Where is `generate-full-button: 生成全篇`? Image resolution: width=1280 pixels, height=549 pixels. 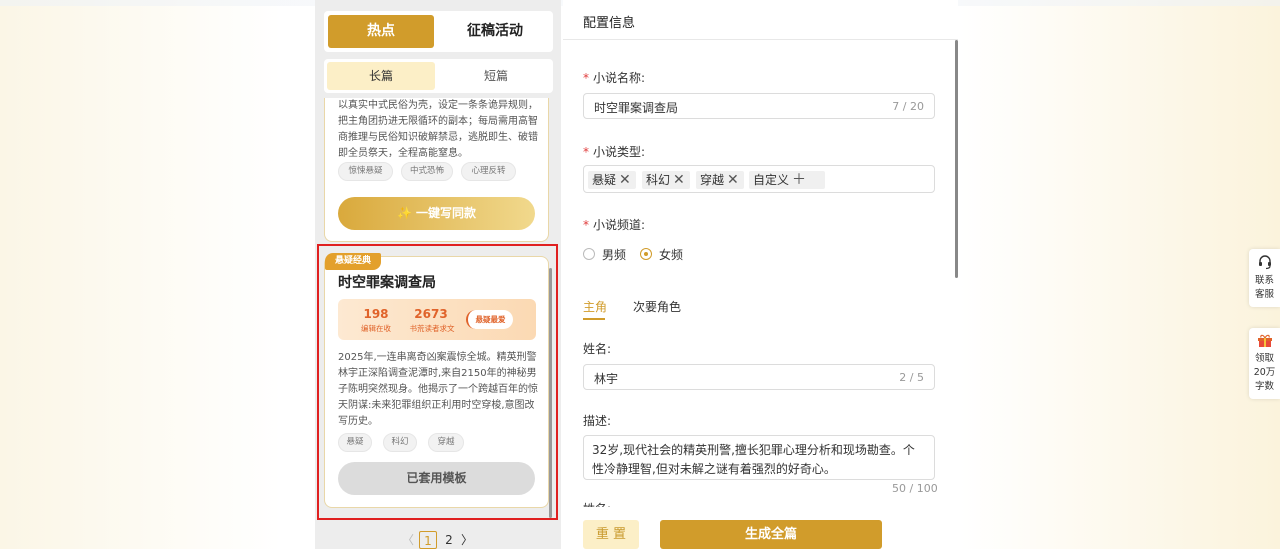 generate-full-button: 生成全篇 is located at coordinates (771, 534).